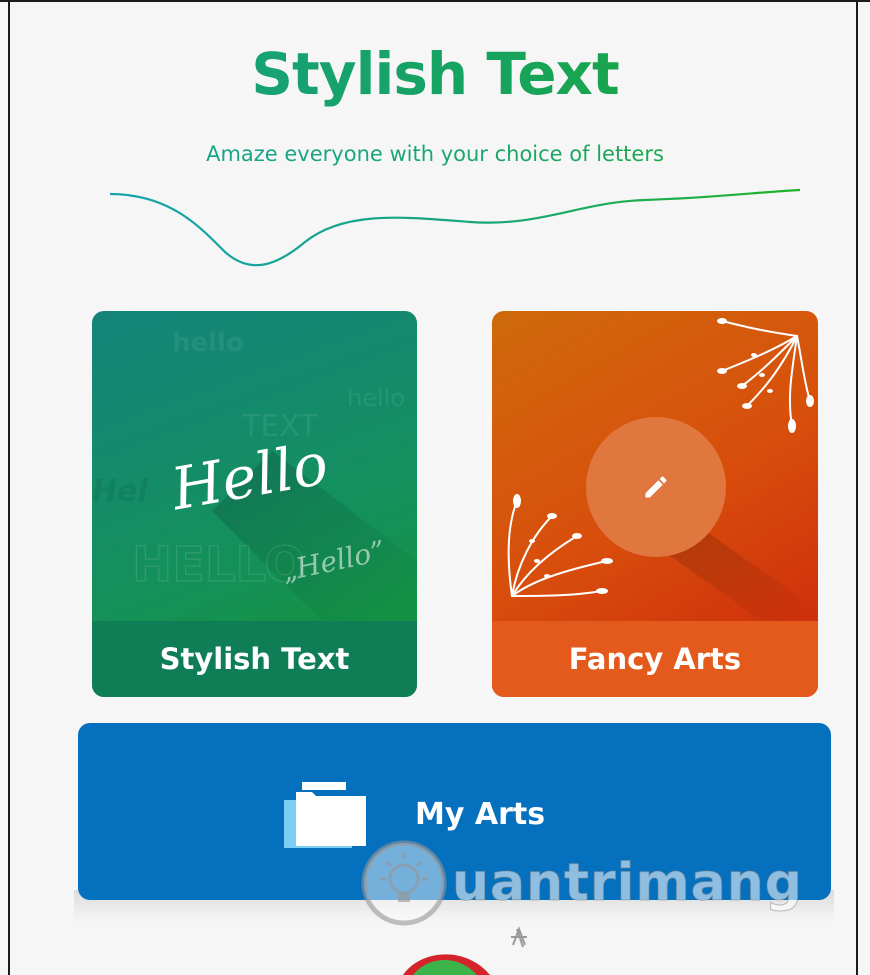 Image resolution: width=870 pixels, height=975 pixels. What do you see at coordinates (627, 883) in the screenshot?
I see `watermark-text: uantrimang` at bounding box center [627, 883].